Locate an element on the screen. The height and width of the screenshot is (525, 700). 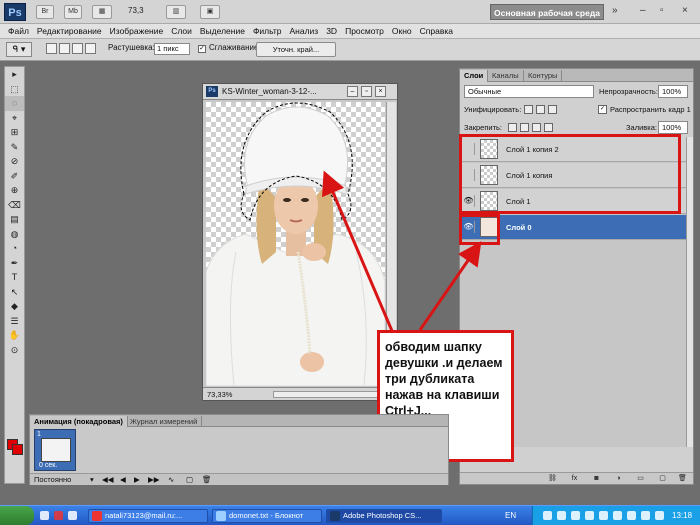
previous-frame-icon: ◀ is located at coordinates (123, 479).